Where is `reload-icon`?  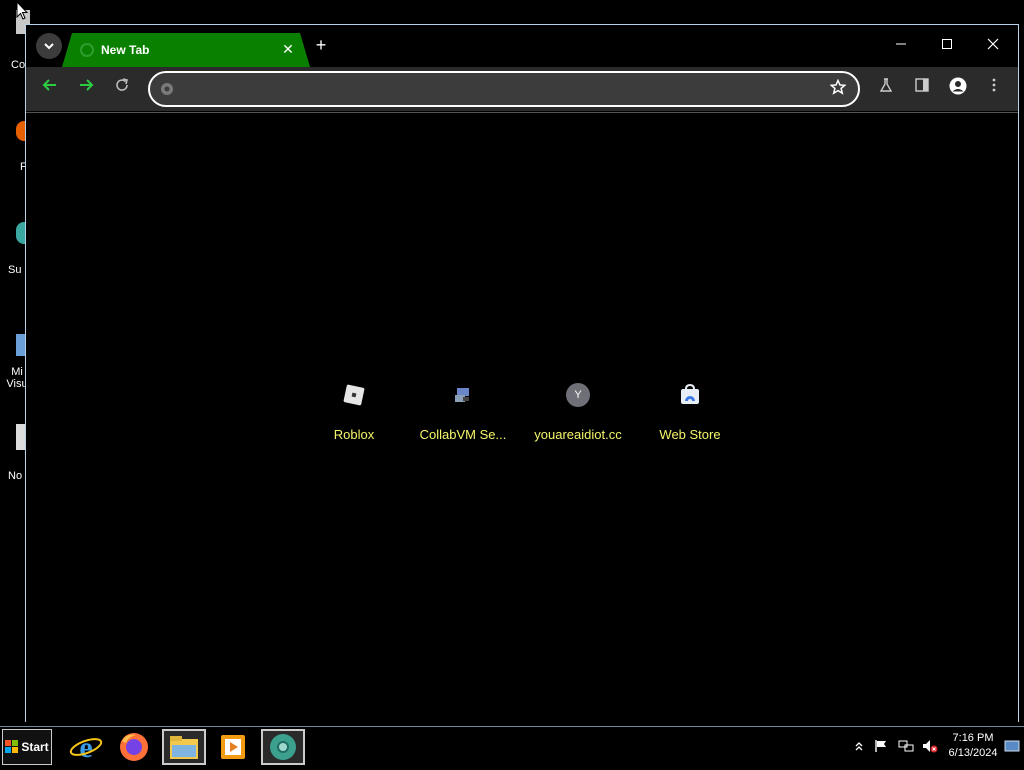 reload-icon is located at coordinates (122, 84).